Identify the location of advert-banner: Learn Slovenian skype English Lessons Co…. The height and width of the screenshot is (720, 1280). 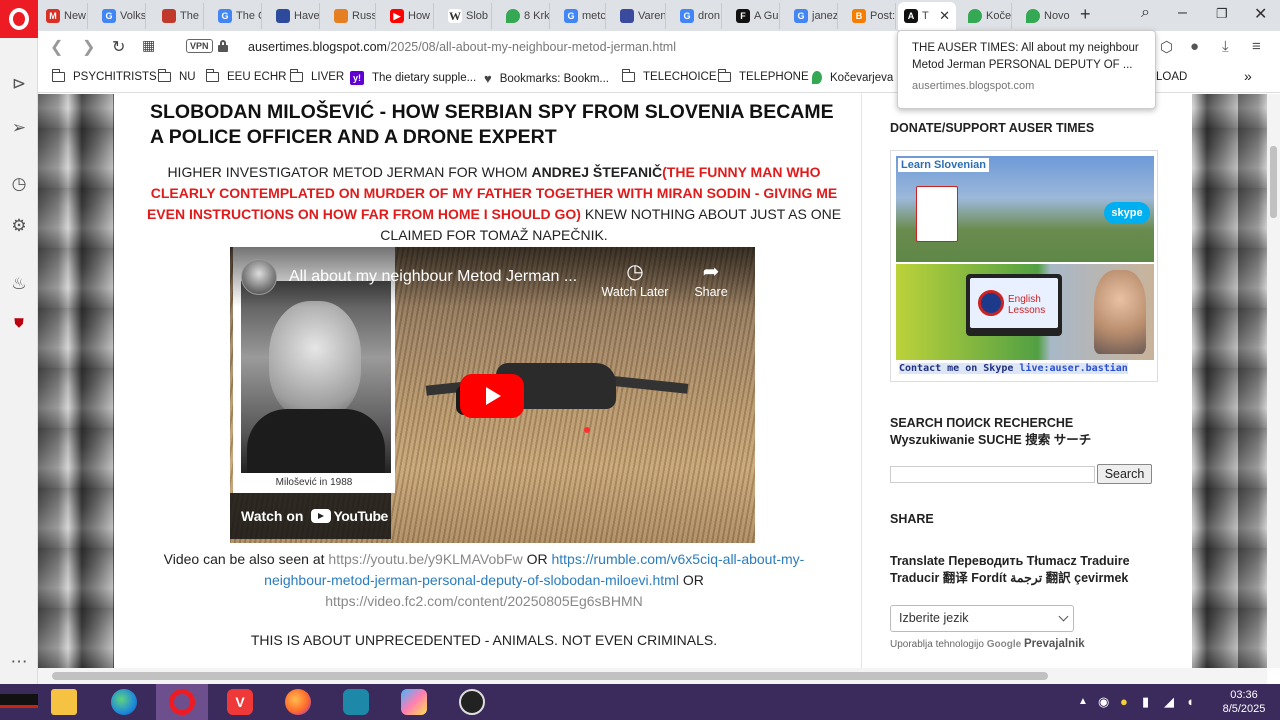
(1024, 266).